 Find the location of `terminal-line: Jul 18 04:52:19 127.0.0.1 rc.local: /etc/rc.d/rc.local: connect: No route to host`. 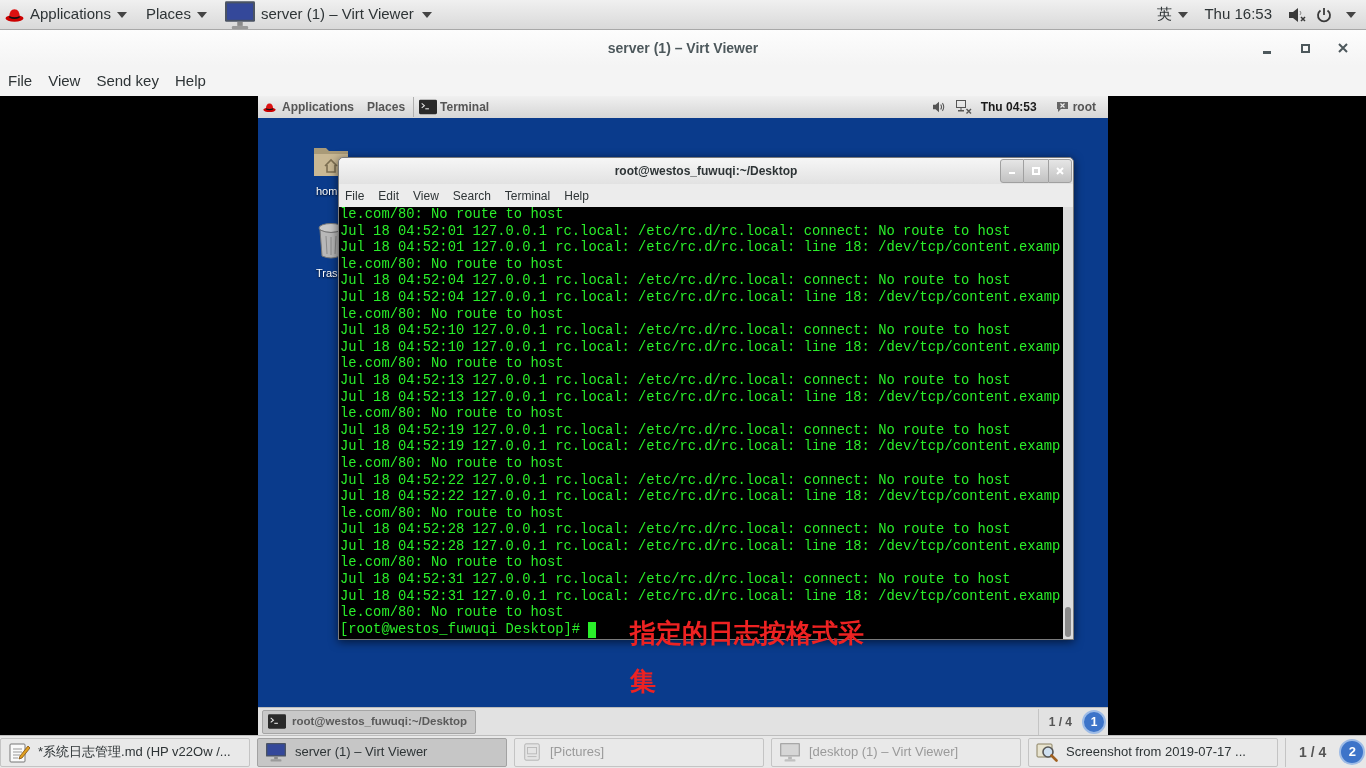

terminal-line: Jul 18 04:52:19 127.0.0.1 rc.local: /etc/rc.d/rc.local: connect: No route to host is located at coordinates (675, 430).